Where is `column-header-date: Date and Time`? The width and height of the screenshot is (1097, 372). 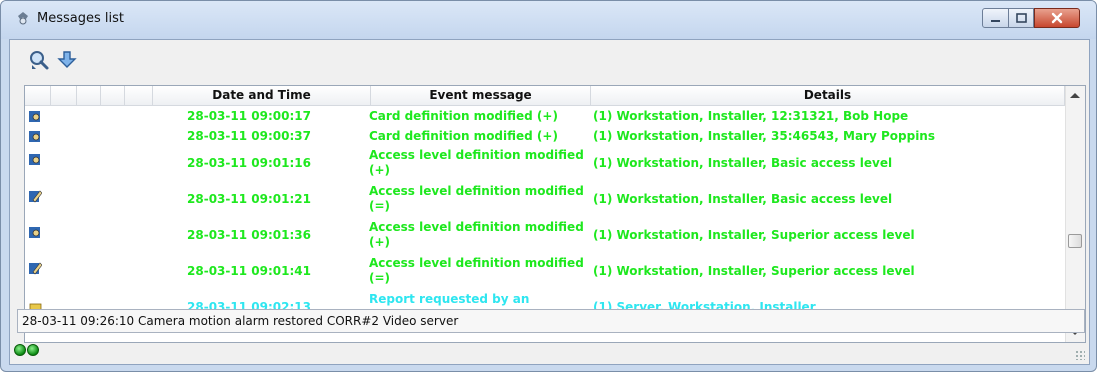 column-header-date: Date and Time is located at coordinates (262, 95).